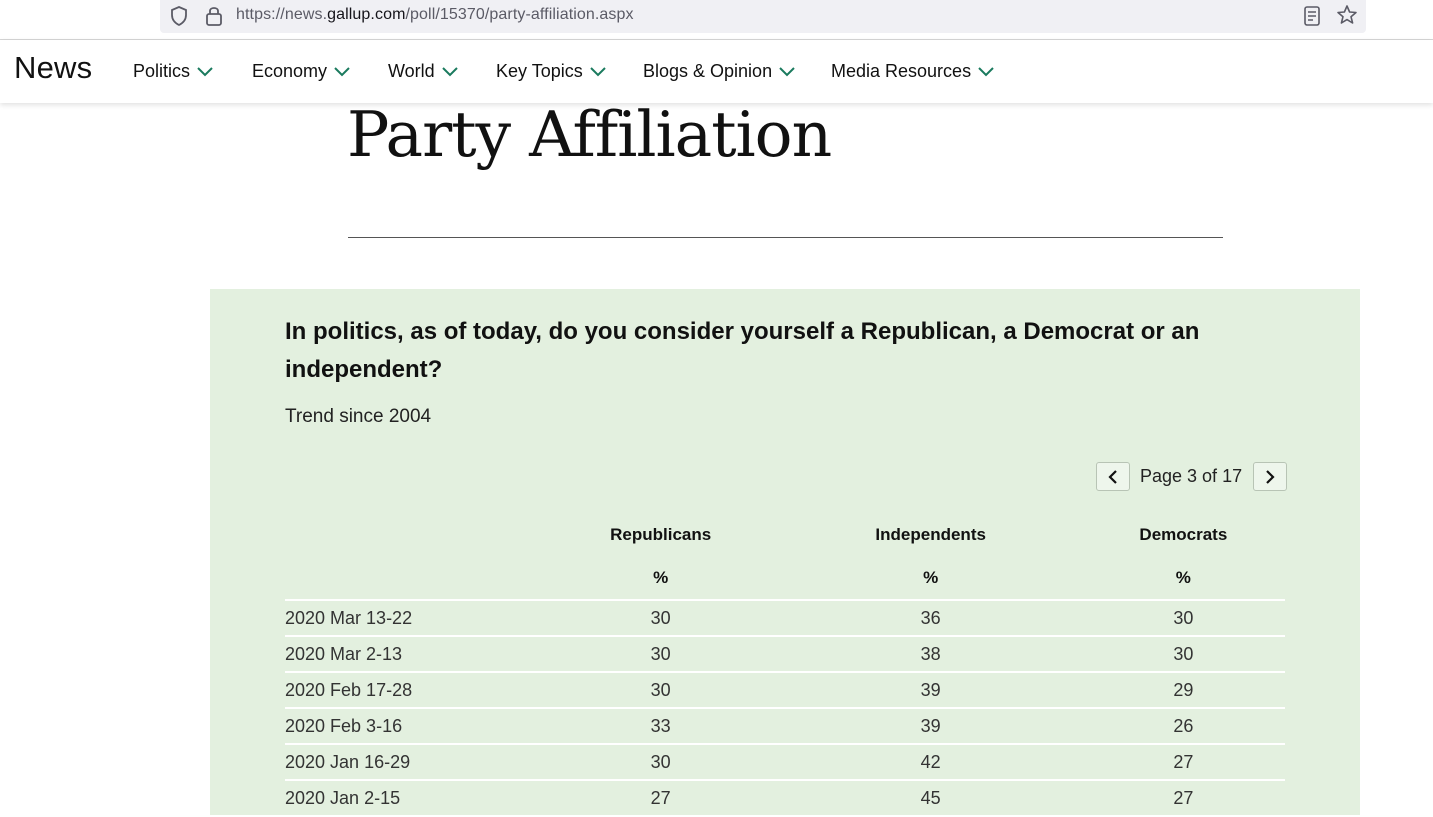  What do you see at coordinates (930, 618) in the screenshot?
I see `independents-value: 36` at bounding box center [930, 618].